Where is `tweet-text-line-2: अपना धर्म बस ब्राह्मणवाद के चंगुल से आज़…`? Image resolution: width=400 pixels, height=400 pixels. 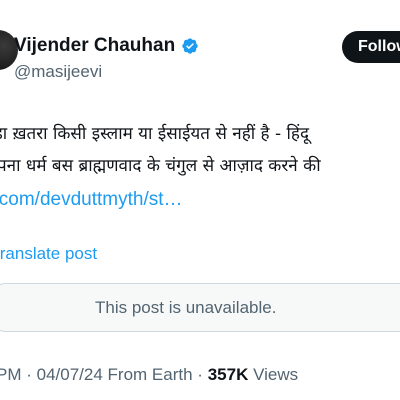 tweet-text-line-2: अपना धर्म बस ब्राह्मणवाद के चंगुल से आज़… is located at coordinates (160, 166).